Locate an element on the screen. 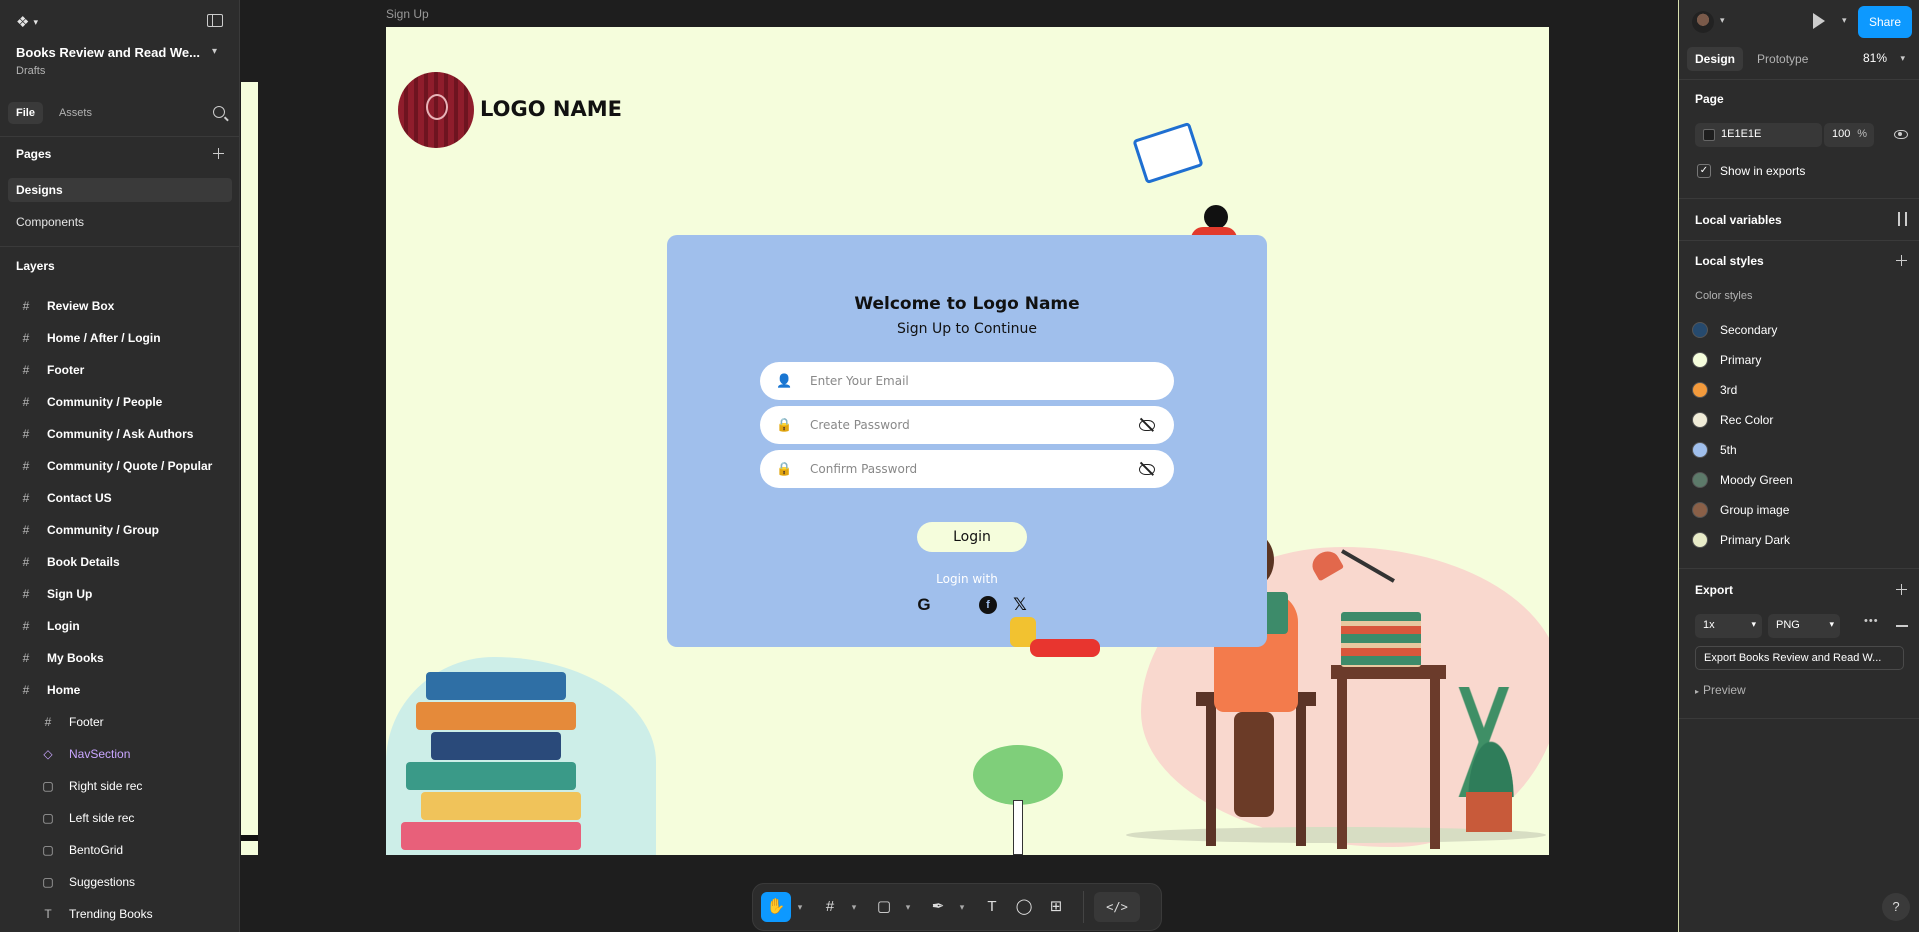 The image size is (1919, 932). email-input is located at coordinates (992, 381).